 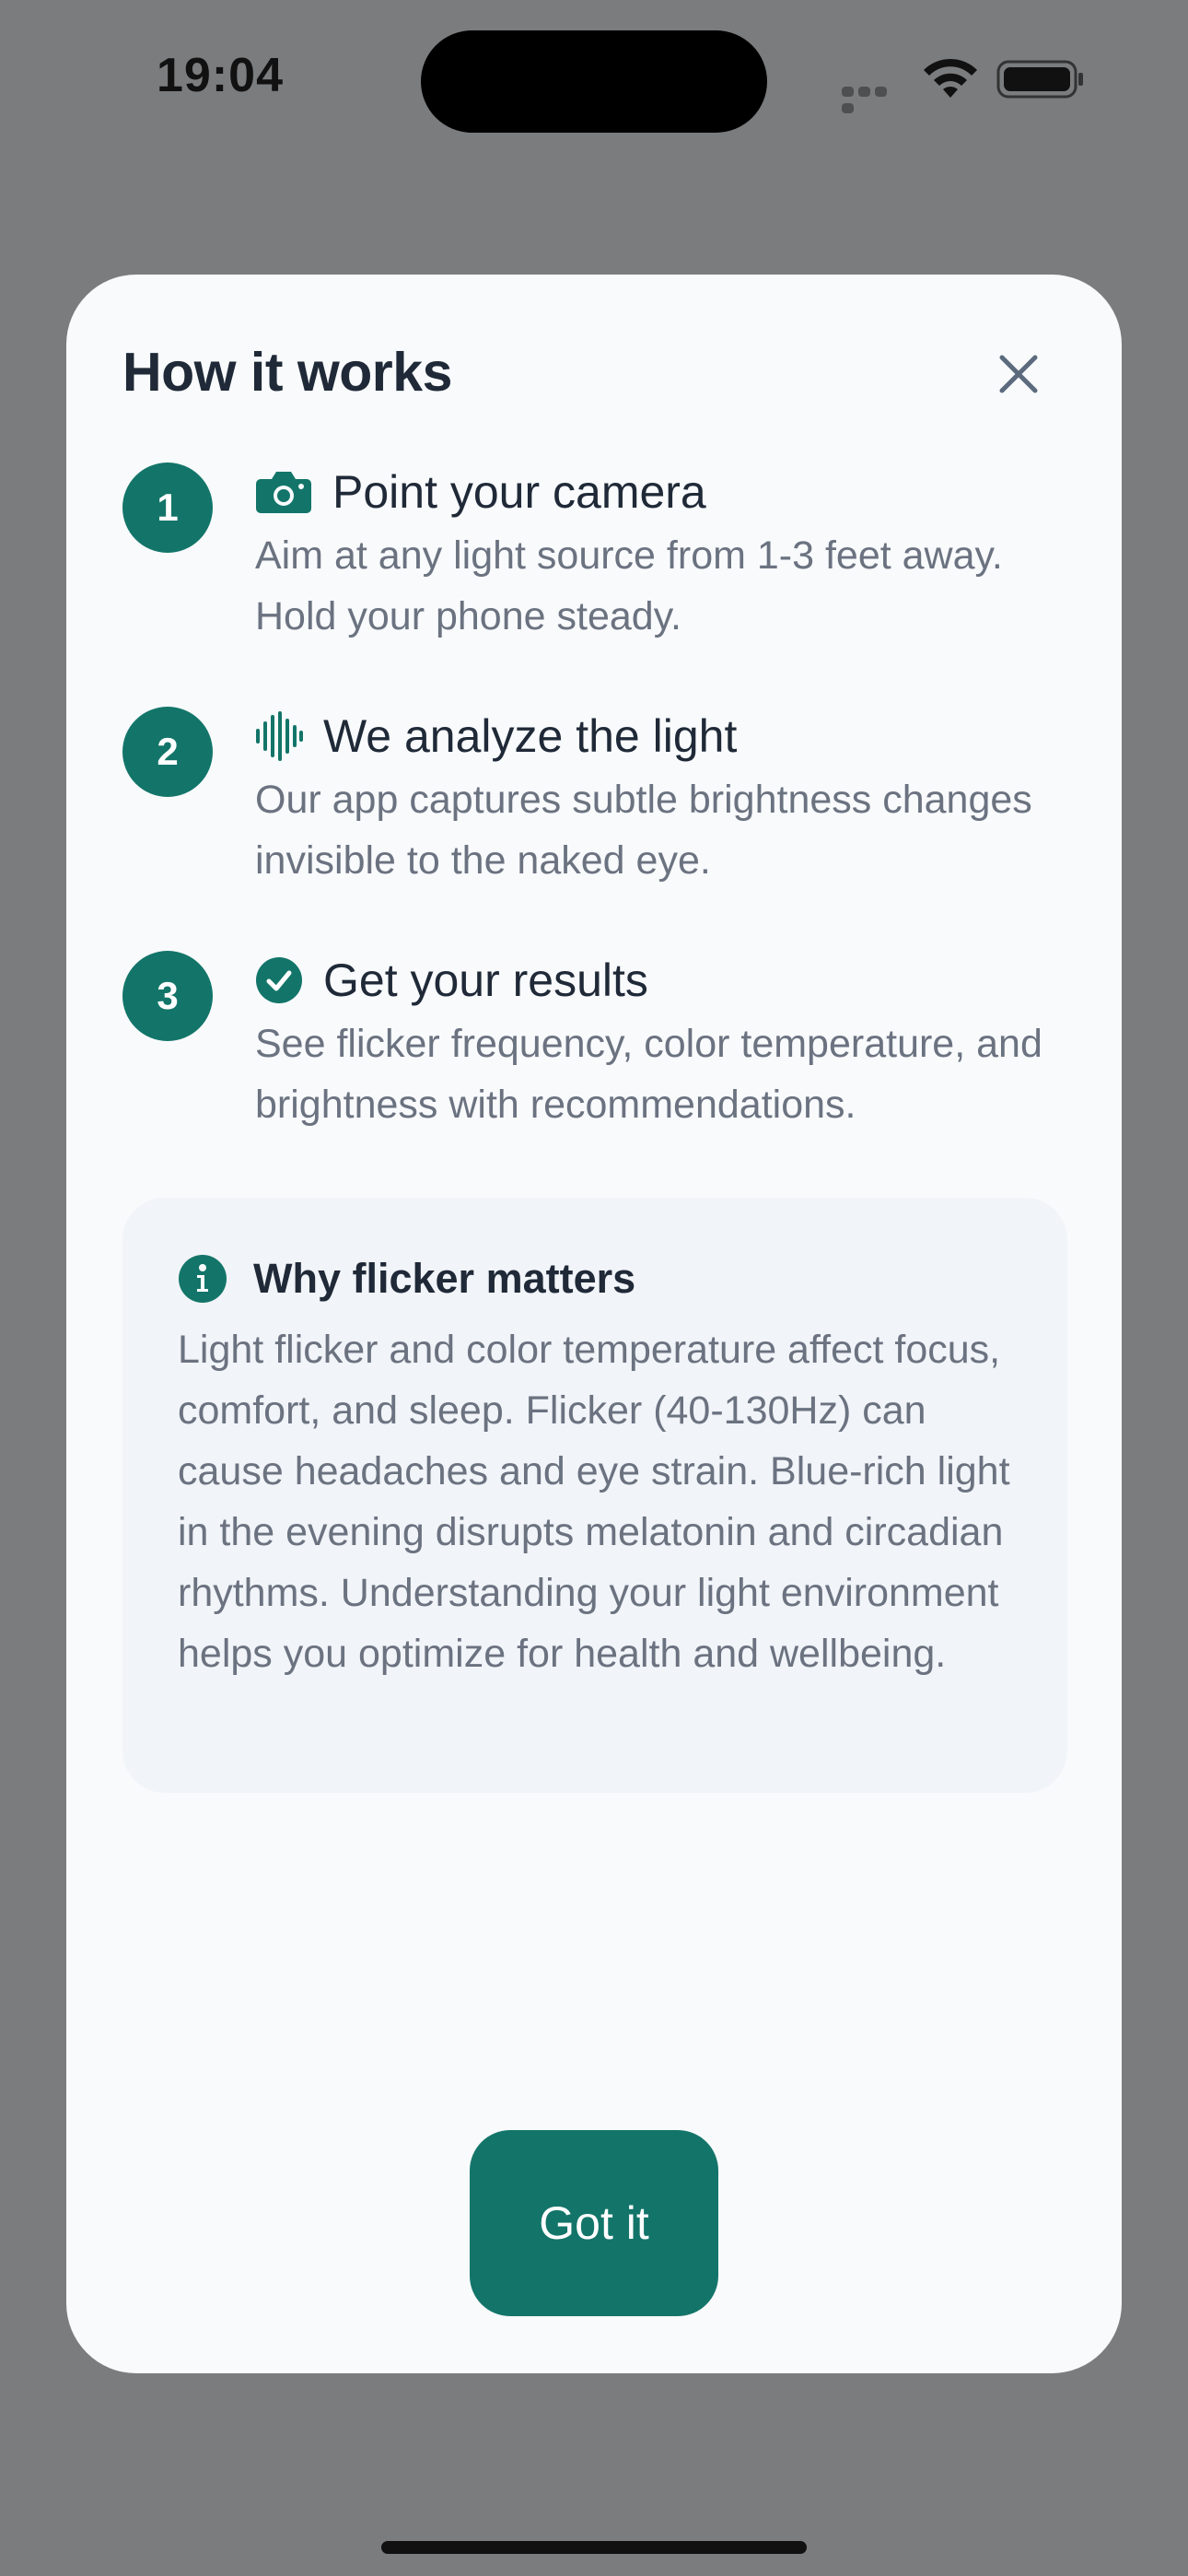 What do you see at coordinates (594, 2223) in the screenshot?
I see `got-it-button: Got it` at bounding box center [594, 2223].